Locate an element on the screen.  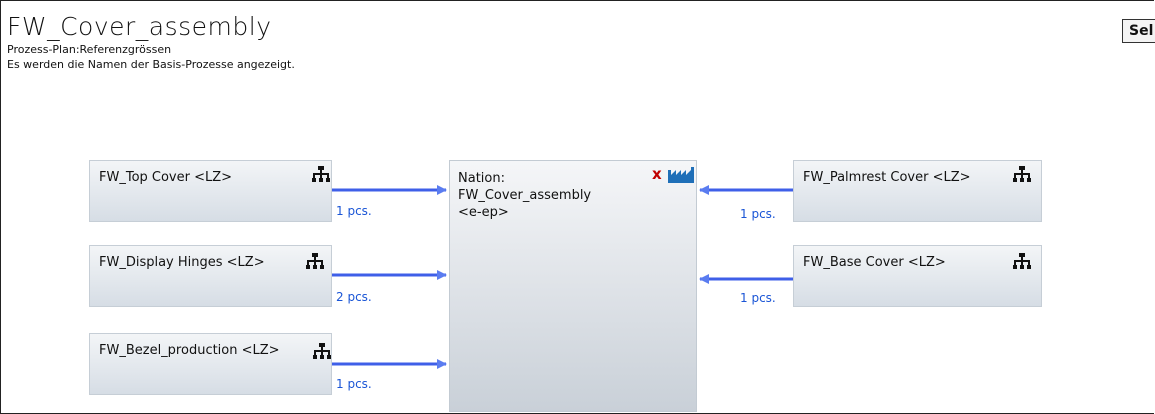
node-label: FW_Display Hinges <LZ> is located at coordinates (182, 262).